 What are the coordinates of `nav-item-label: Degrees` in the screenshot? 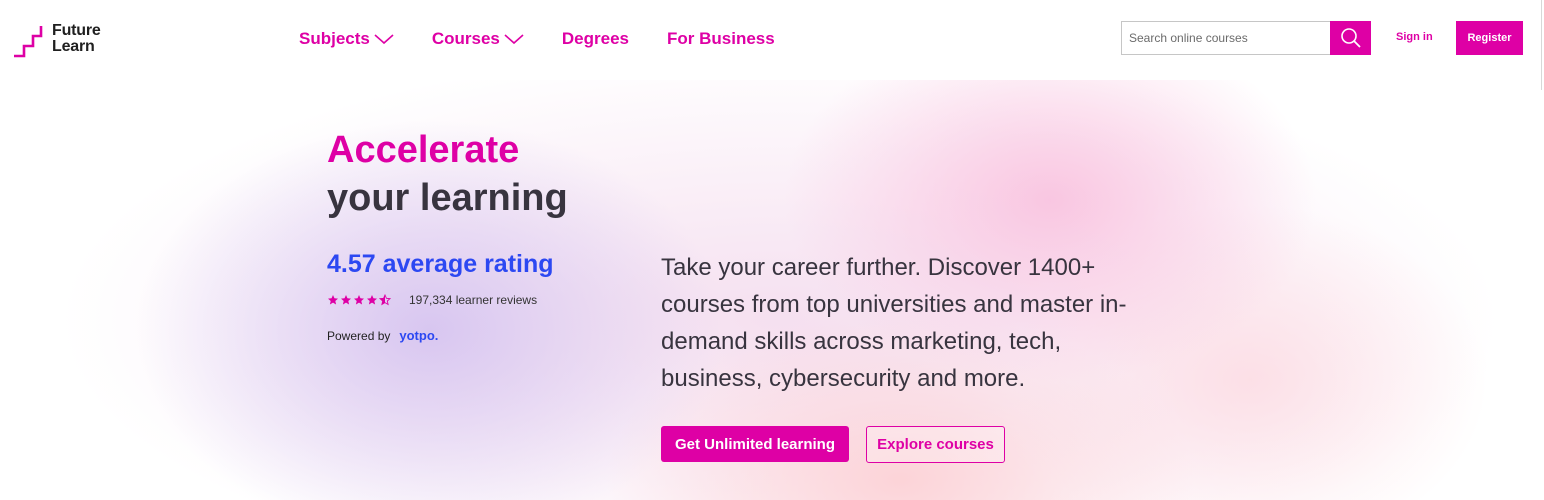 It's located at (595, 38).